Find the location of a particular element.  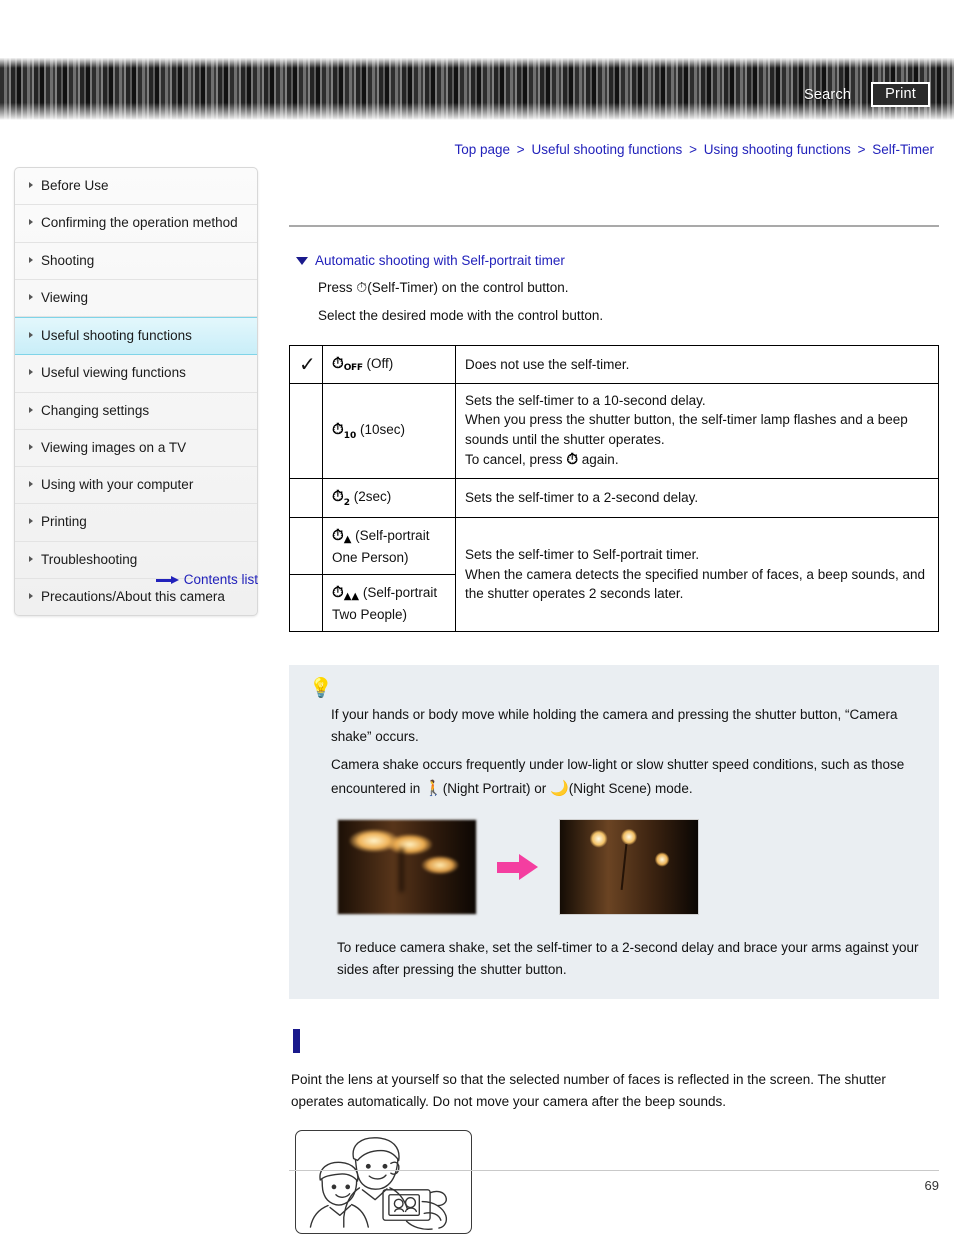

sidebar-item-label: Useful viewing functions is located at coordinates (113, 373).